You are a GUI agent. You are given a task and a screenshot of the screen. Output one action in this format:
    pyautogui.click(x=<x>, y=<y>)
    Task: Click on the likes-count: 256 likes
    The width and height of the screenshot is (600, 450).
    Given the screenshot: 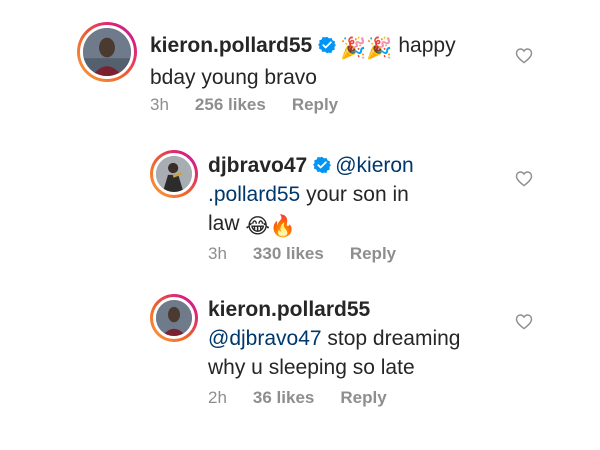 What is the action you would take?
    pyautogui.click(x=230, y=104)
    